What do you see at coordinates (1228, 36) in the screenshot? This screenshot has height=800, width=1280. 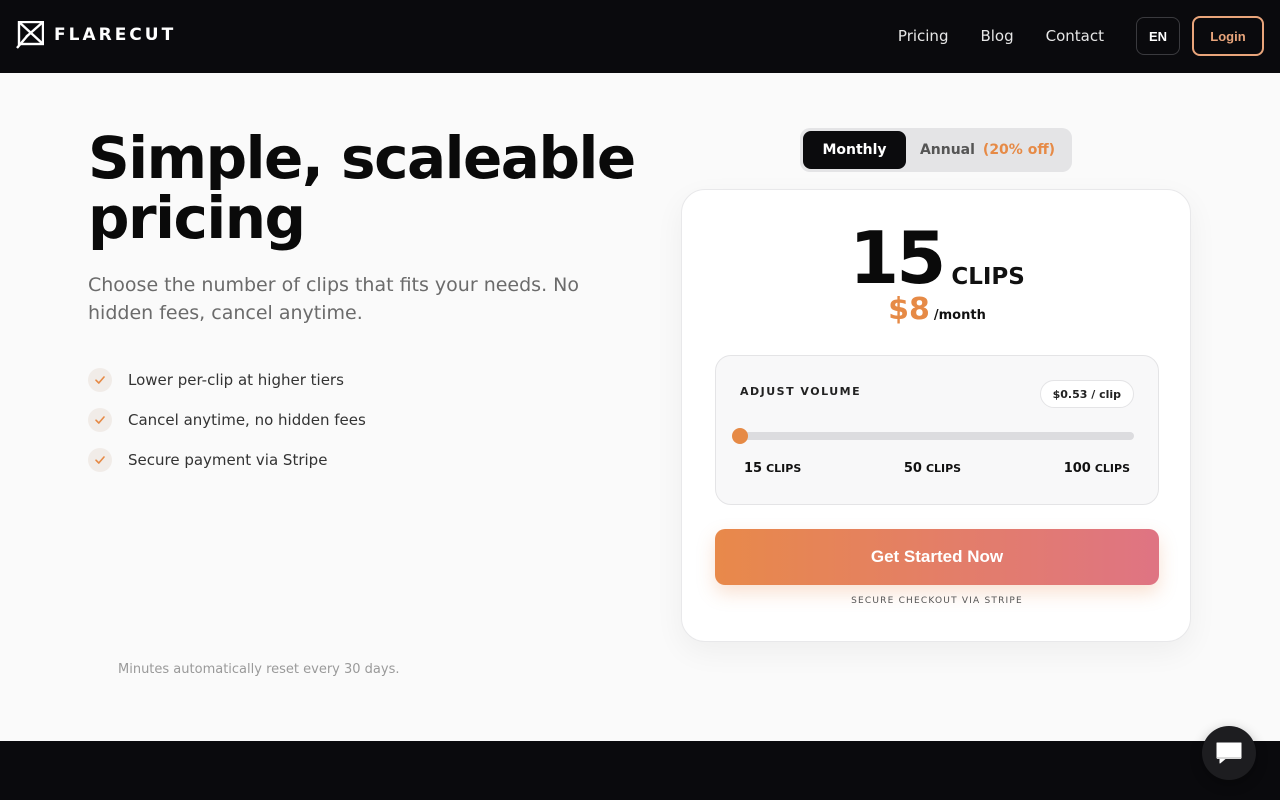 I see `login-button: Login` at bounding box center [1228, 36].